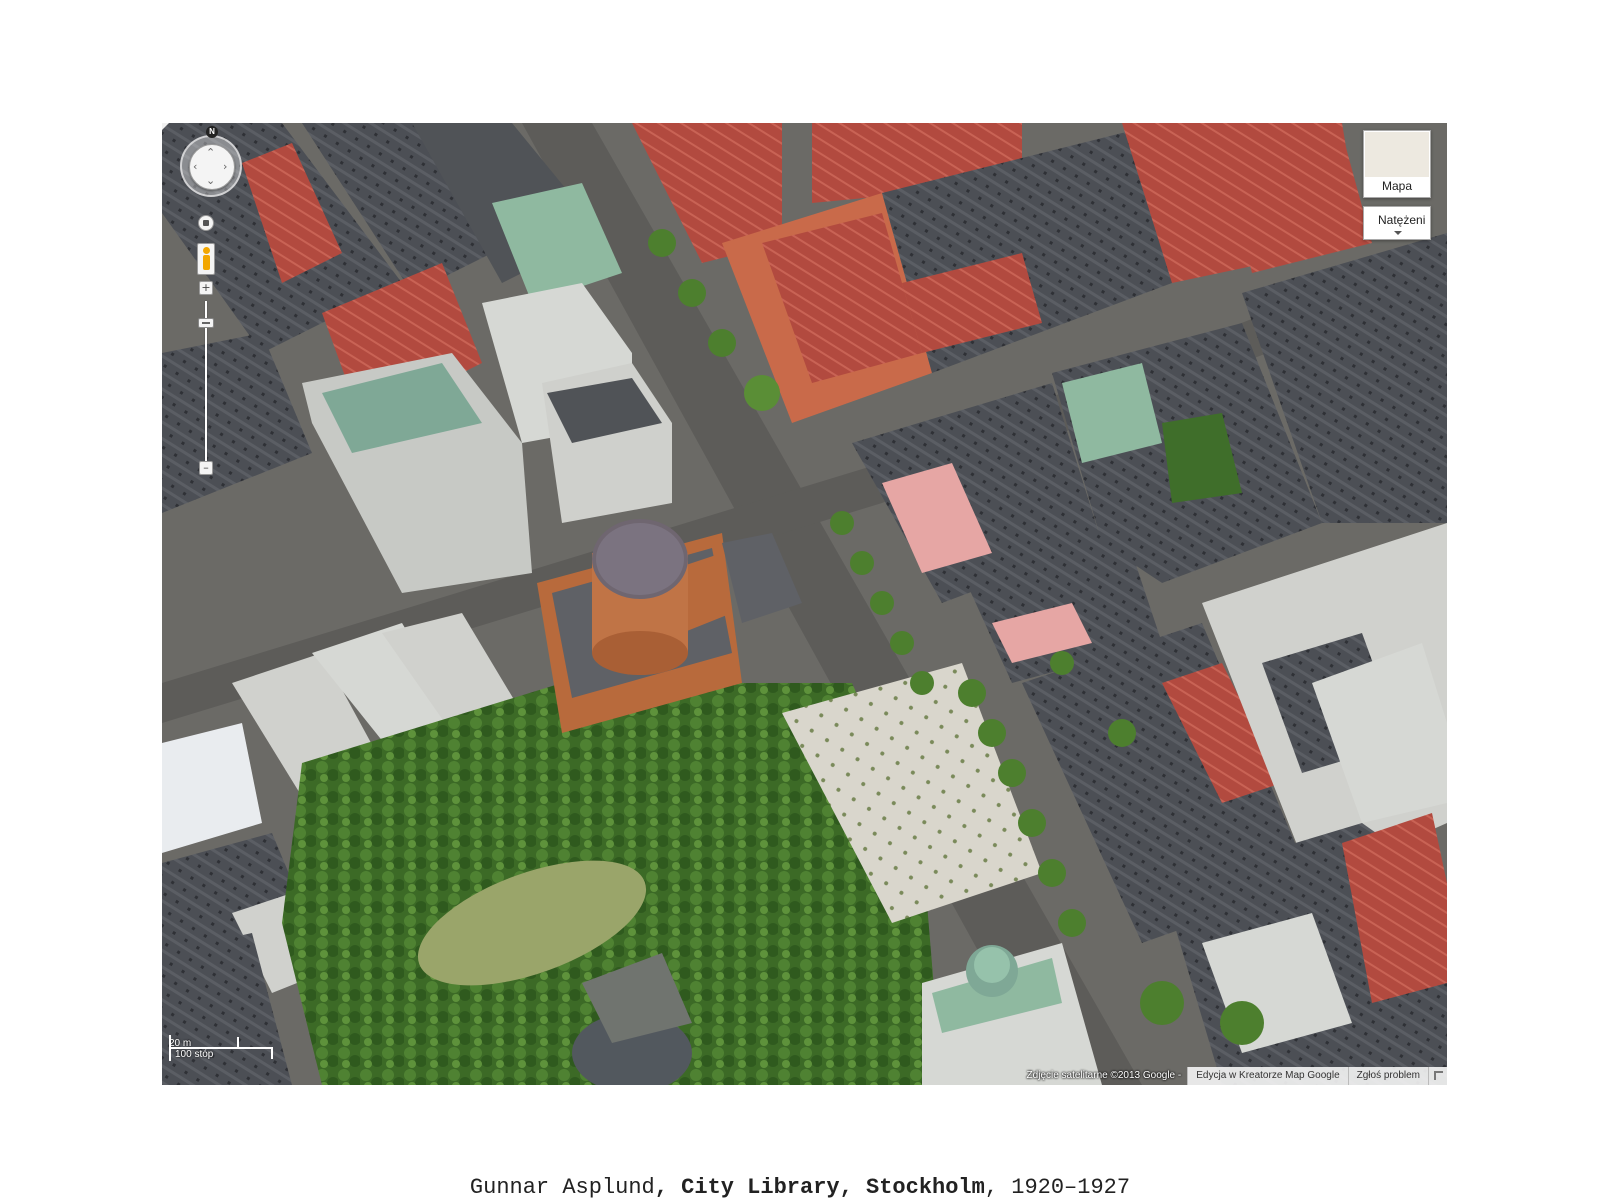 This screenshot has height=1200, width=1600. I want to click on corner-tab, so click(165, 126).